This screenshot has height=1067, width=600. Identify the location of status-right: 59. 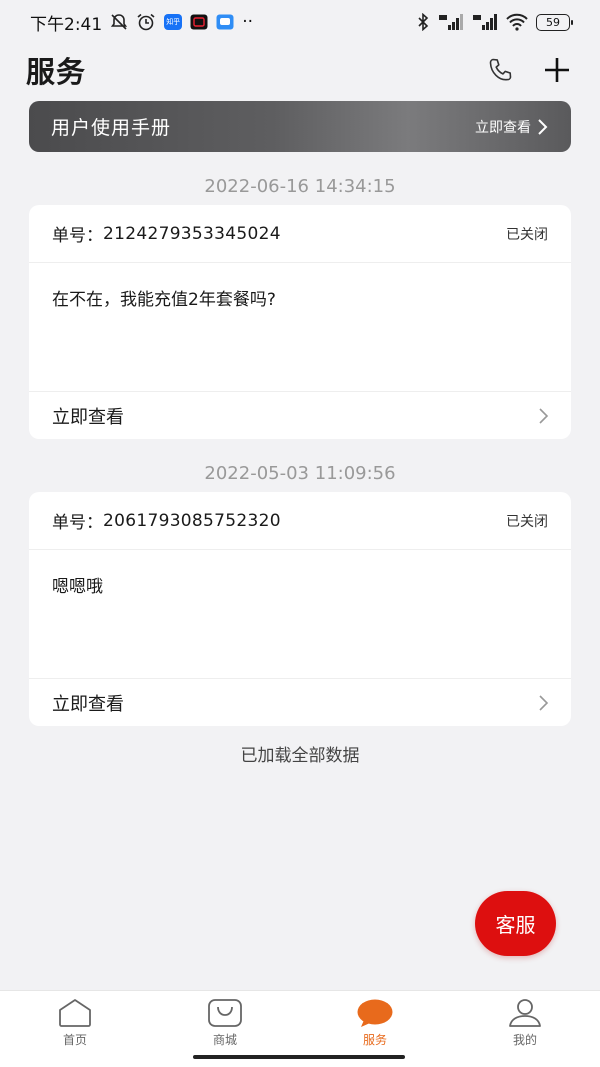
(494, 22).